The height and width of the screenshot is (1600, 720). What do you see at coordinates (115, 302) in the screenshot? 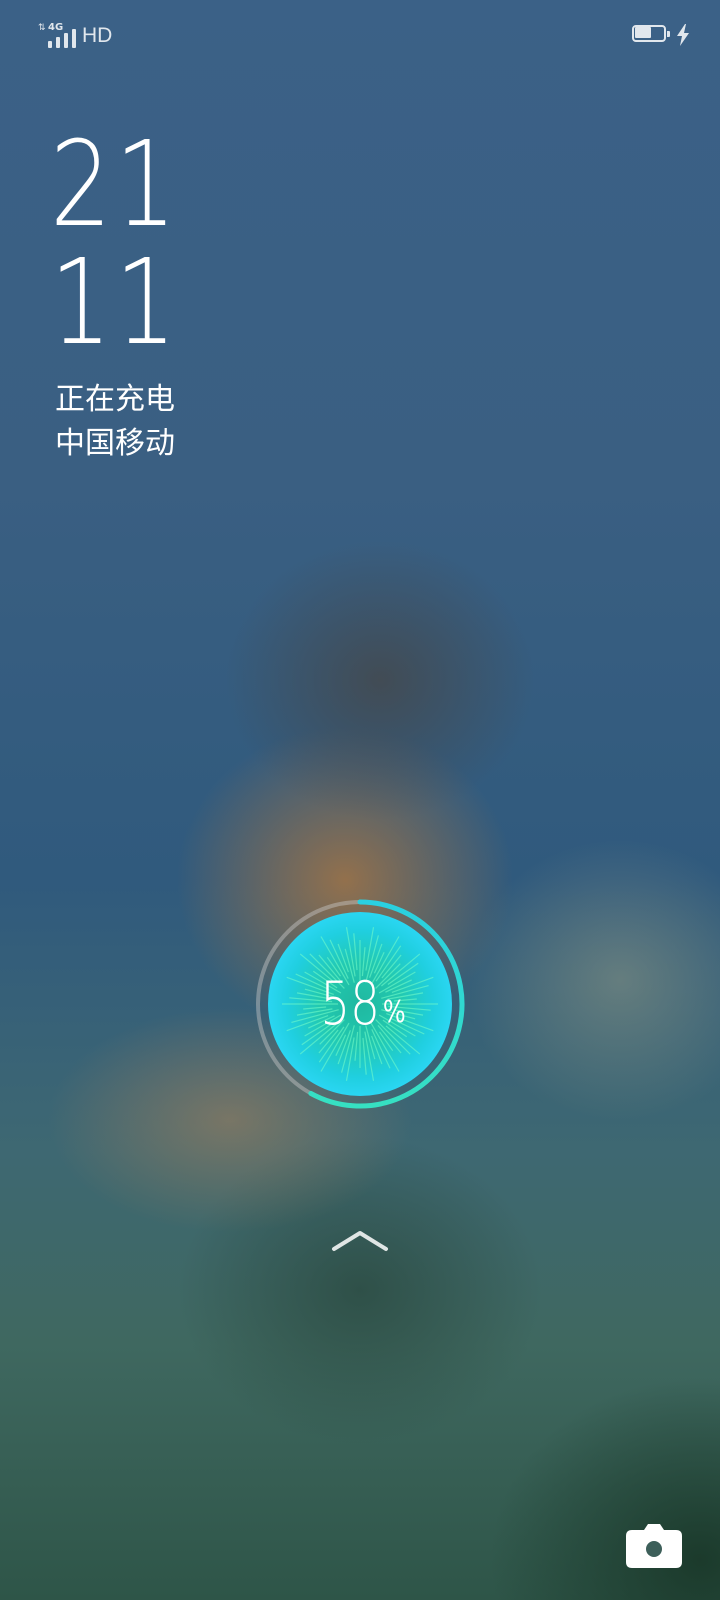
I see `clock-minute: 11` at bounding box center [115, 302].